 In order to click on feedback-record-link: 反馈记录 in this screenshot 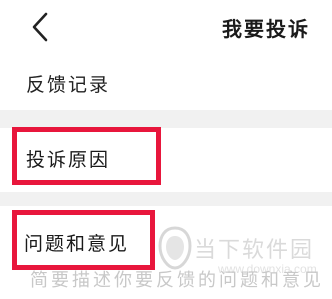, I will do `click(68, 83)`.